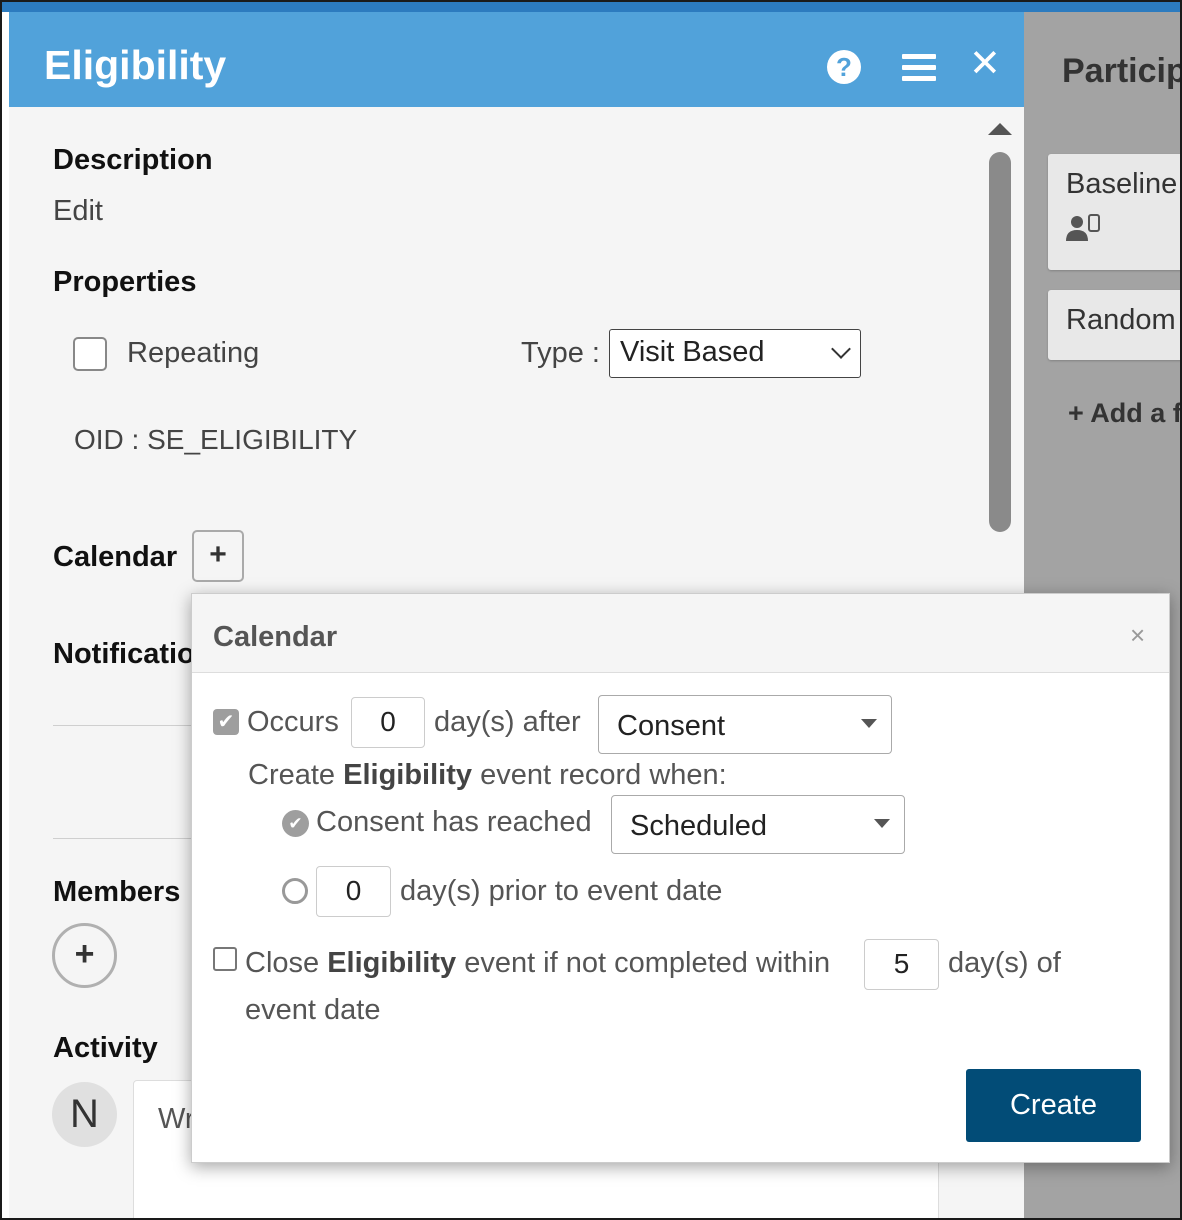  Describe the element at coordinates (216, 439) in the screenshot. I see `oid-label: OID : SE_ELIGIBILITY` at that location.